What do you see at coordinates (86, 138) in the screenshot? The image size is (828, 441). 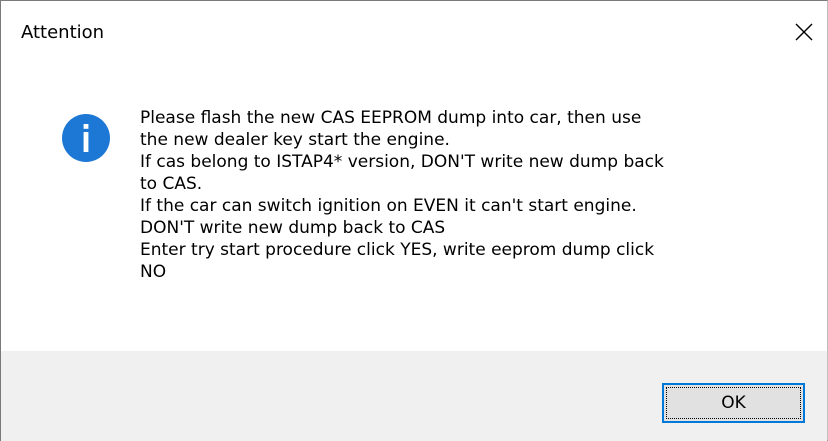 I see `info-icon` at bounding box center [86, 138].